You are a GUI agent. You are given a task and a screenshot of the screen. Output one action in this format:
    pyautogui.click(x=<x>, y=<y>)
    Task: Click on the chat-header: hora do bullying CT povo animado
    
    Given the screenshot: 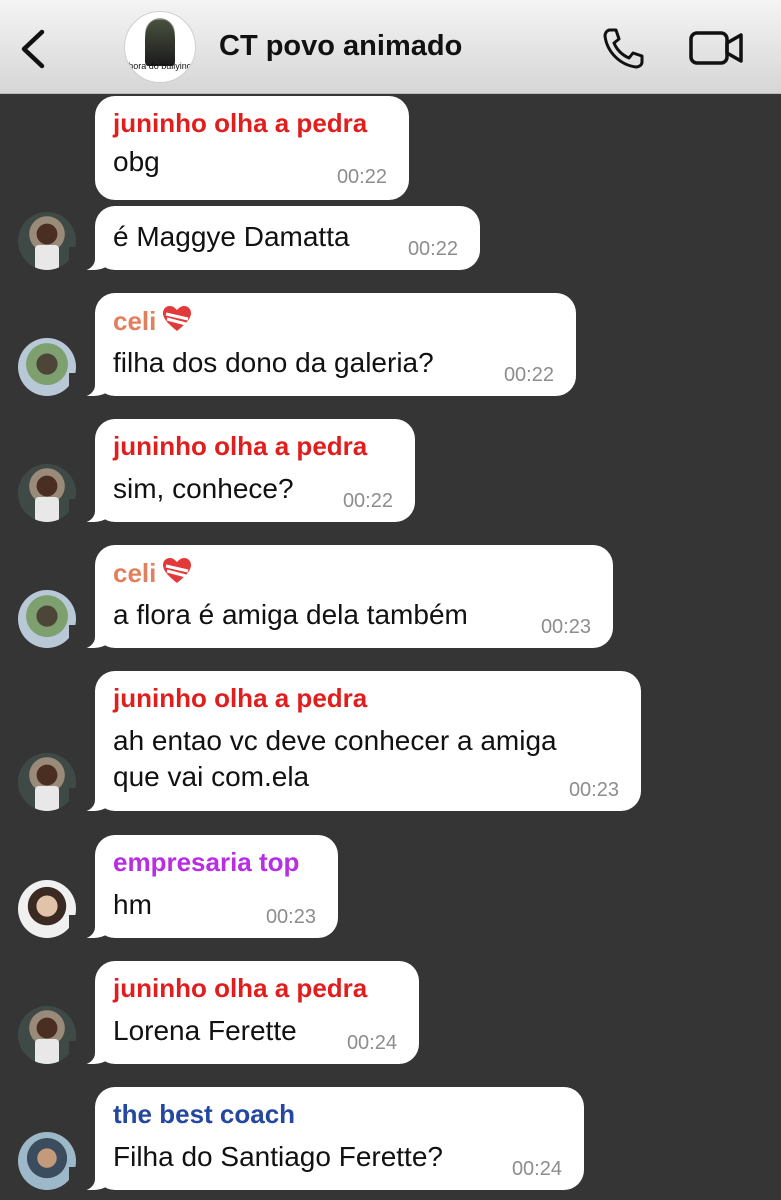 What is the action you would take?
    pyautogui.click(x=390, y=47)
    